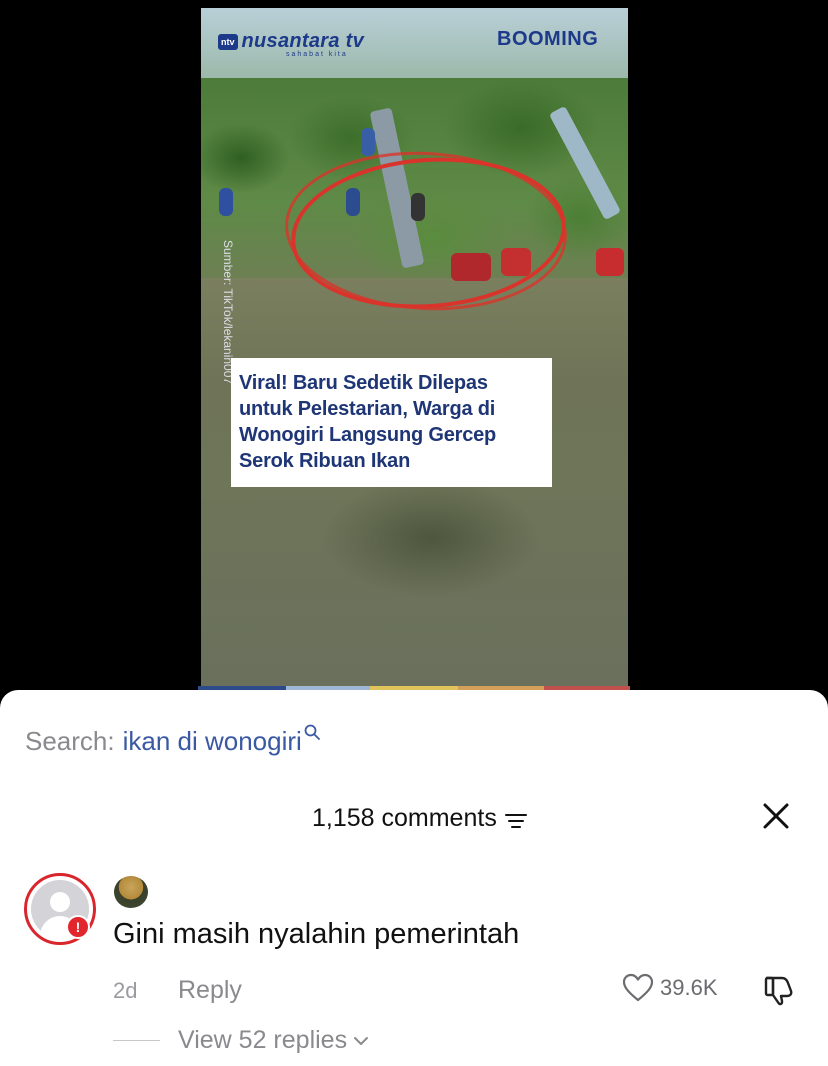  Describe the element at coordinates (70, 741) in the screenshot. I see `search-label: Search:` at that location.